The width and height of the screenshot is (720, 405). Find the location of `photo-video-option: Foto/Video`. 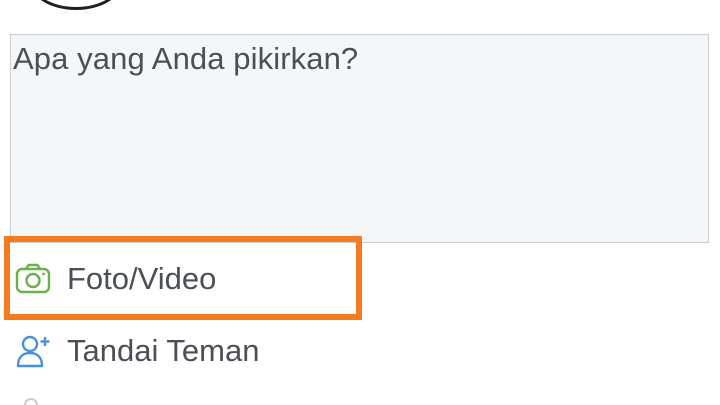

photo-video-option: Foto/Video is located at coordinates (115, 279).